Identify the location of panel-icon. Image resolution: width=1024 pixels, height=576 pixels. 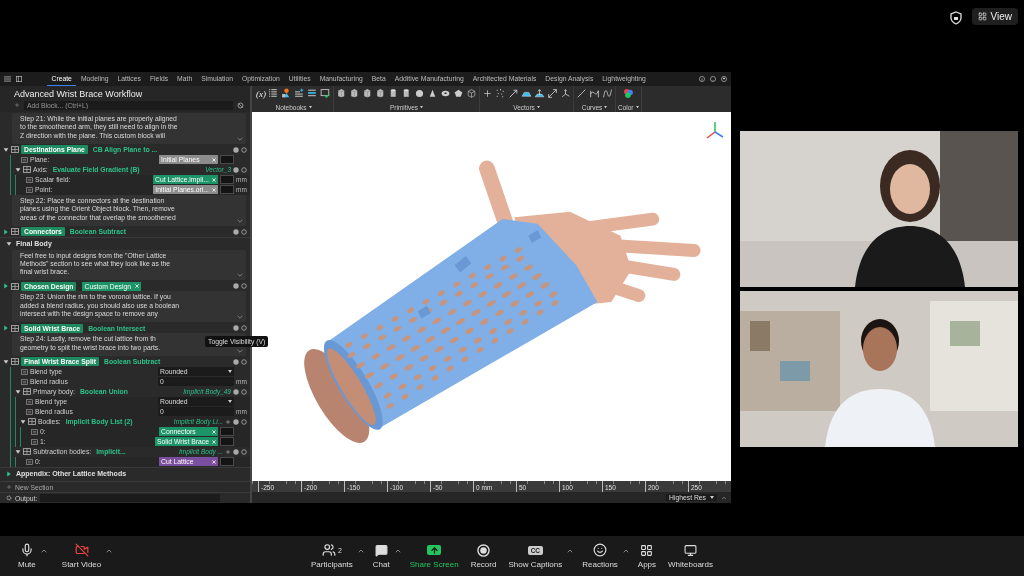
(19, 79).